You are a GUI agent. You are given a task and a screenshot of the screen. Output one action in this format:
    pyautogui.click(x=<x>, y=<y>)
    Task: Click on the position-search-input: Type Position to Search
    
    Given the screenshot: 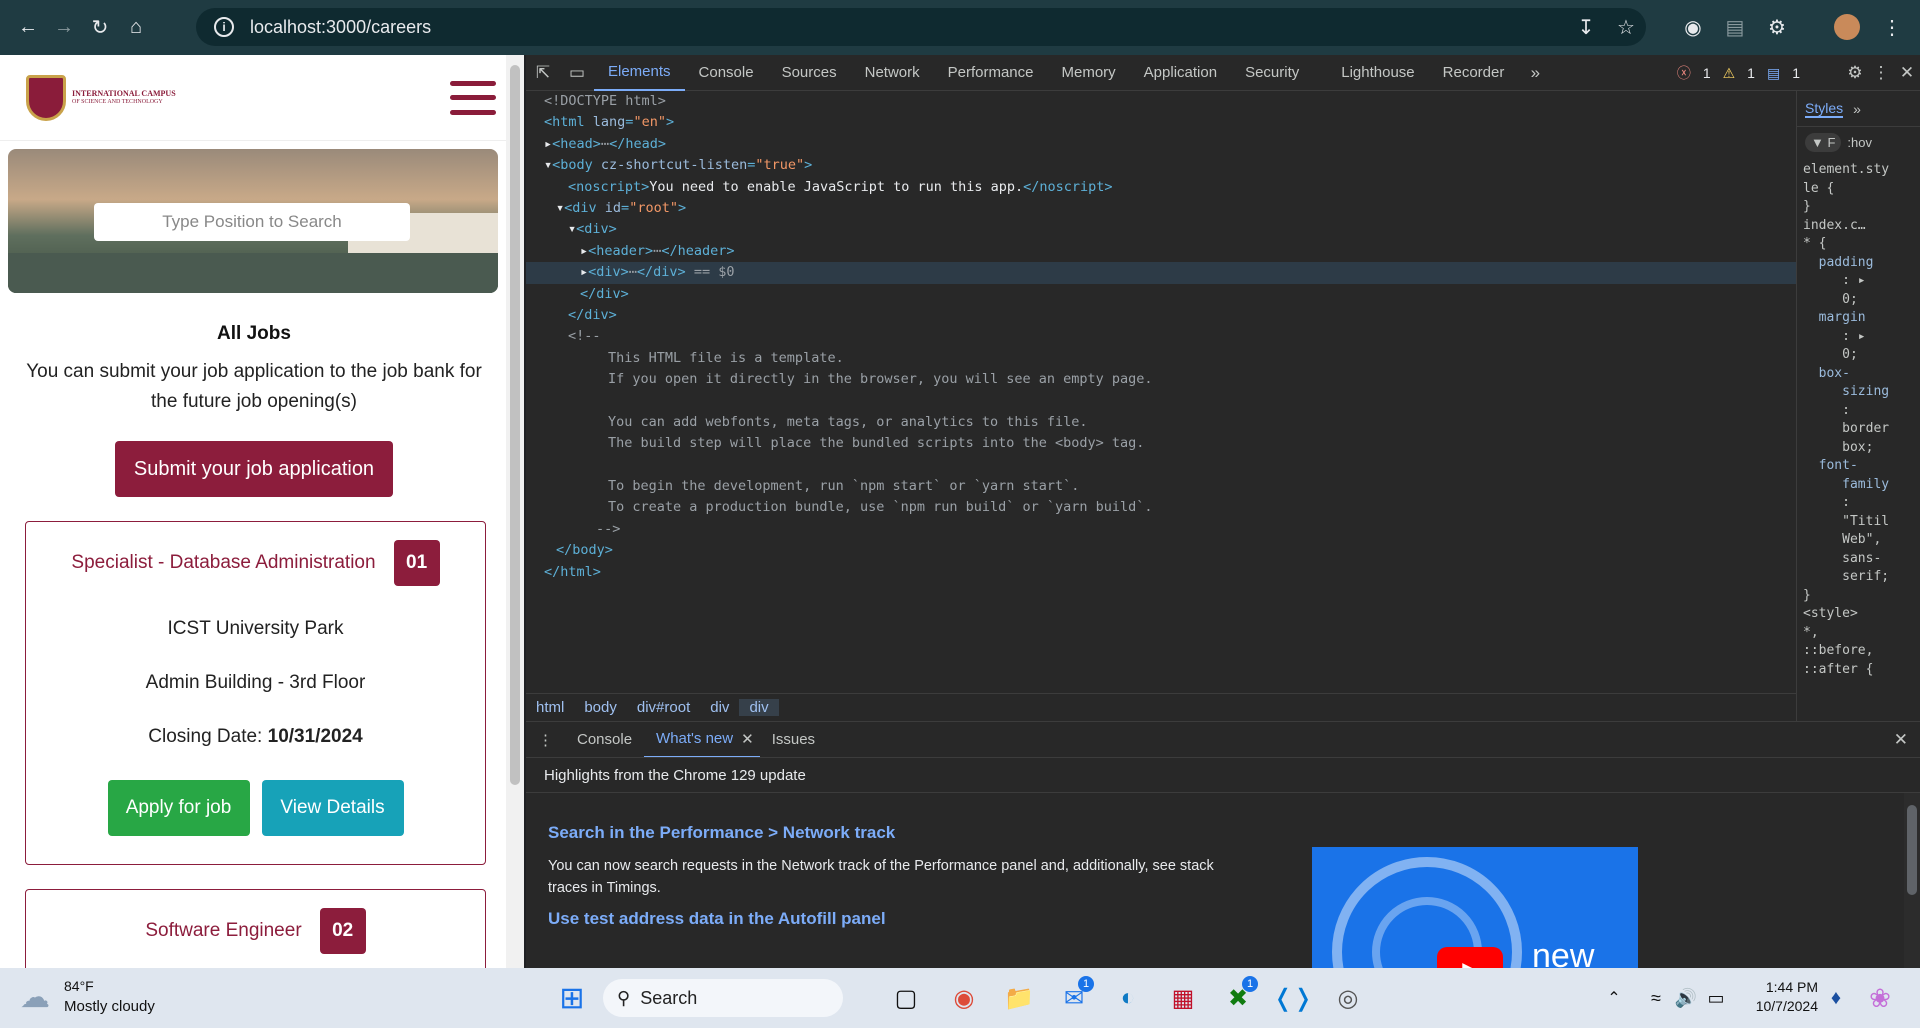 What is the action you would take?
    pyautogui.click(x=252, y=222)
    